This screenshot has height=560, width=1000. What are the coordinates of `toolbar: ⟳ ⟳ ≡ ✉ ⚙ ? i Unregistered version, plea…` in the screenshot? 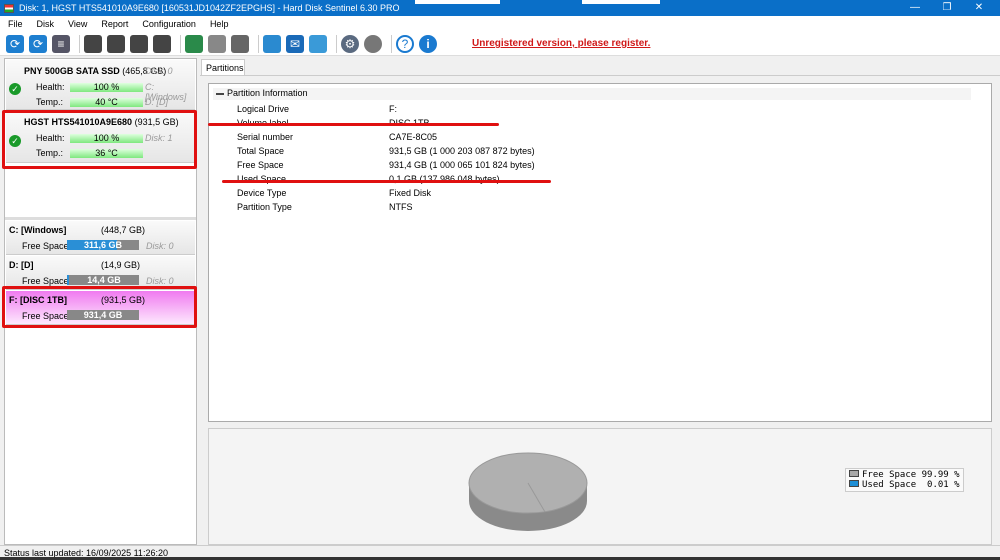 It's located at (500, 44).